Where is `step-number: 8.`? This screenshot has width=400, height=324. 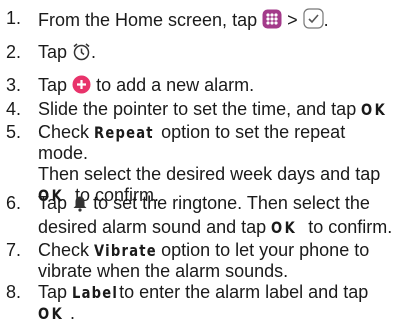 step-number: 8. is located at coordinates (14, 292).